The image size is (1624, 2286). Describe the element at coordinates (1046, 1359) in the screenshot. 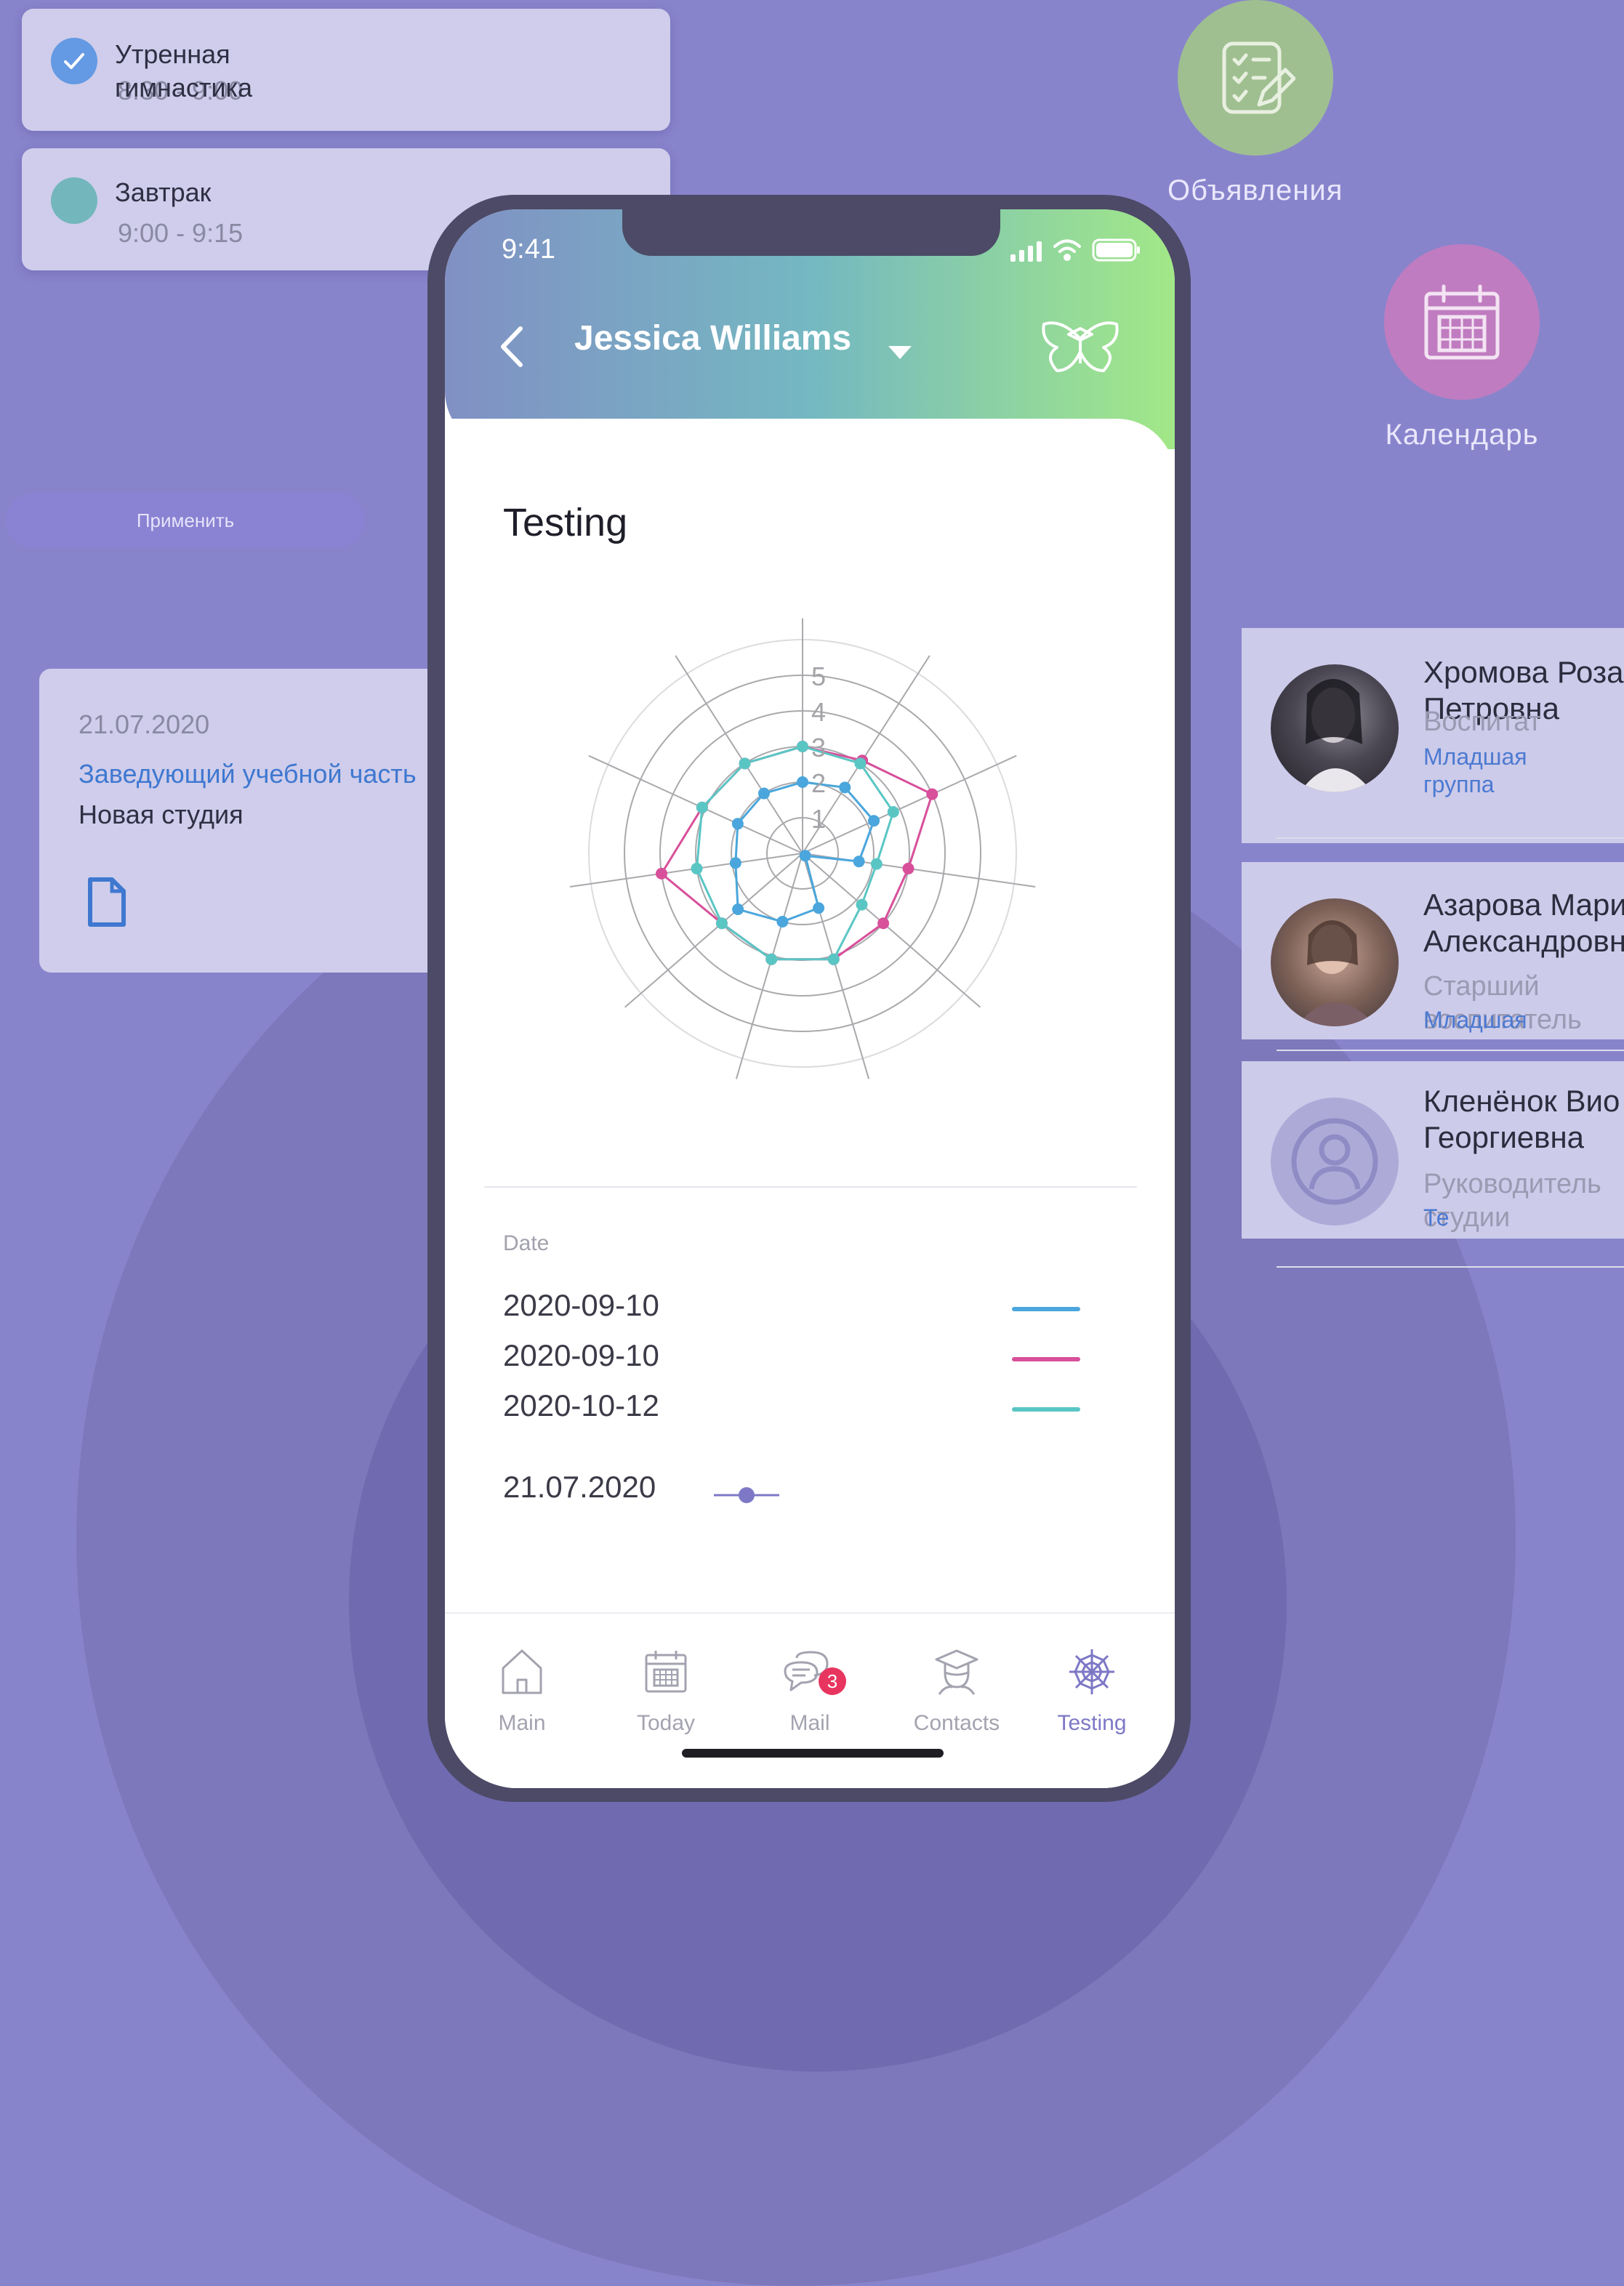

I see `legend-line-pink` at that location.